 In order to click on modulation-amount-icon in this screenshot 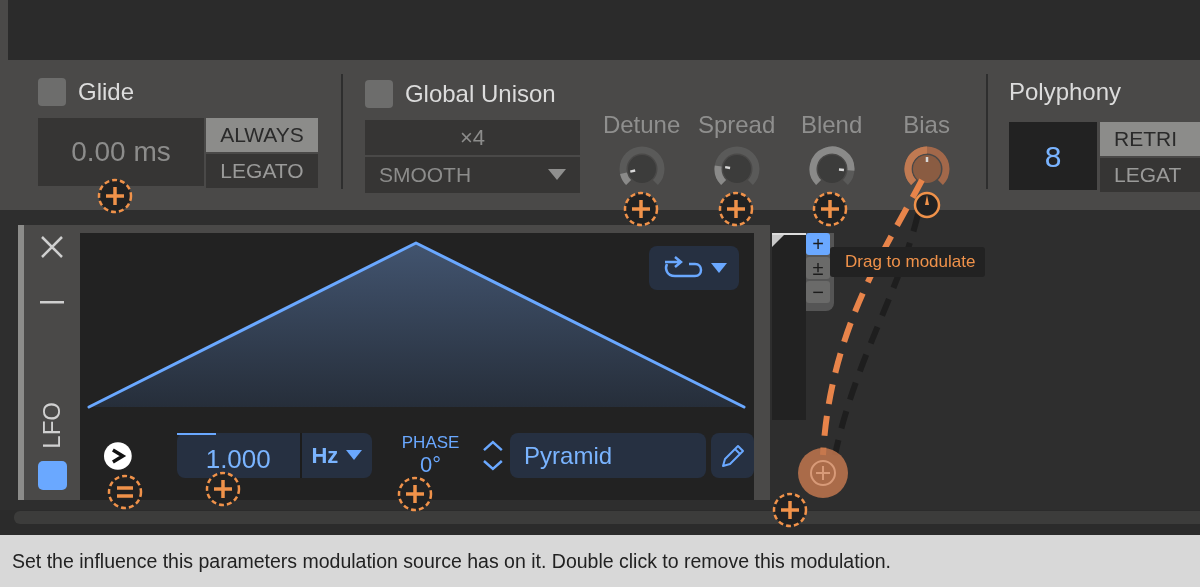, I will do `click(927, 205)`.